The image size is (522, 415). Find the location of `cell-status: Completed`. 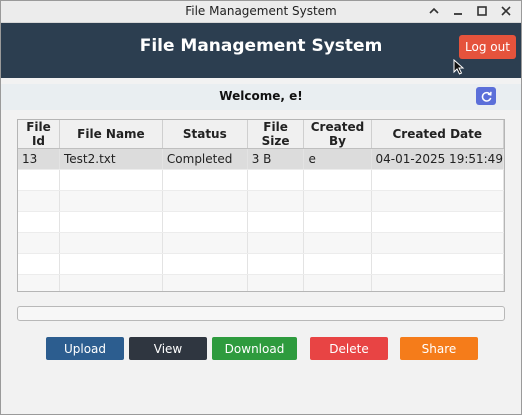

cell-status: Completed is located at coordinates (205, 159).